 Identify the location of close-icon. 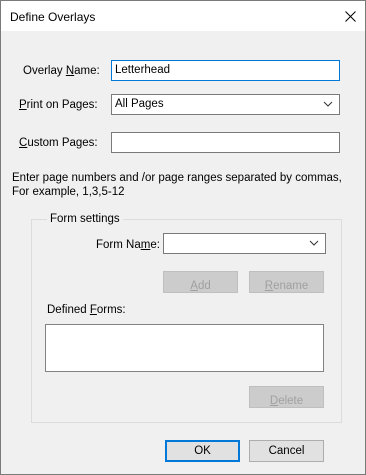
(350, 16).